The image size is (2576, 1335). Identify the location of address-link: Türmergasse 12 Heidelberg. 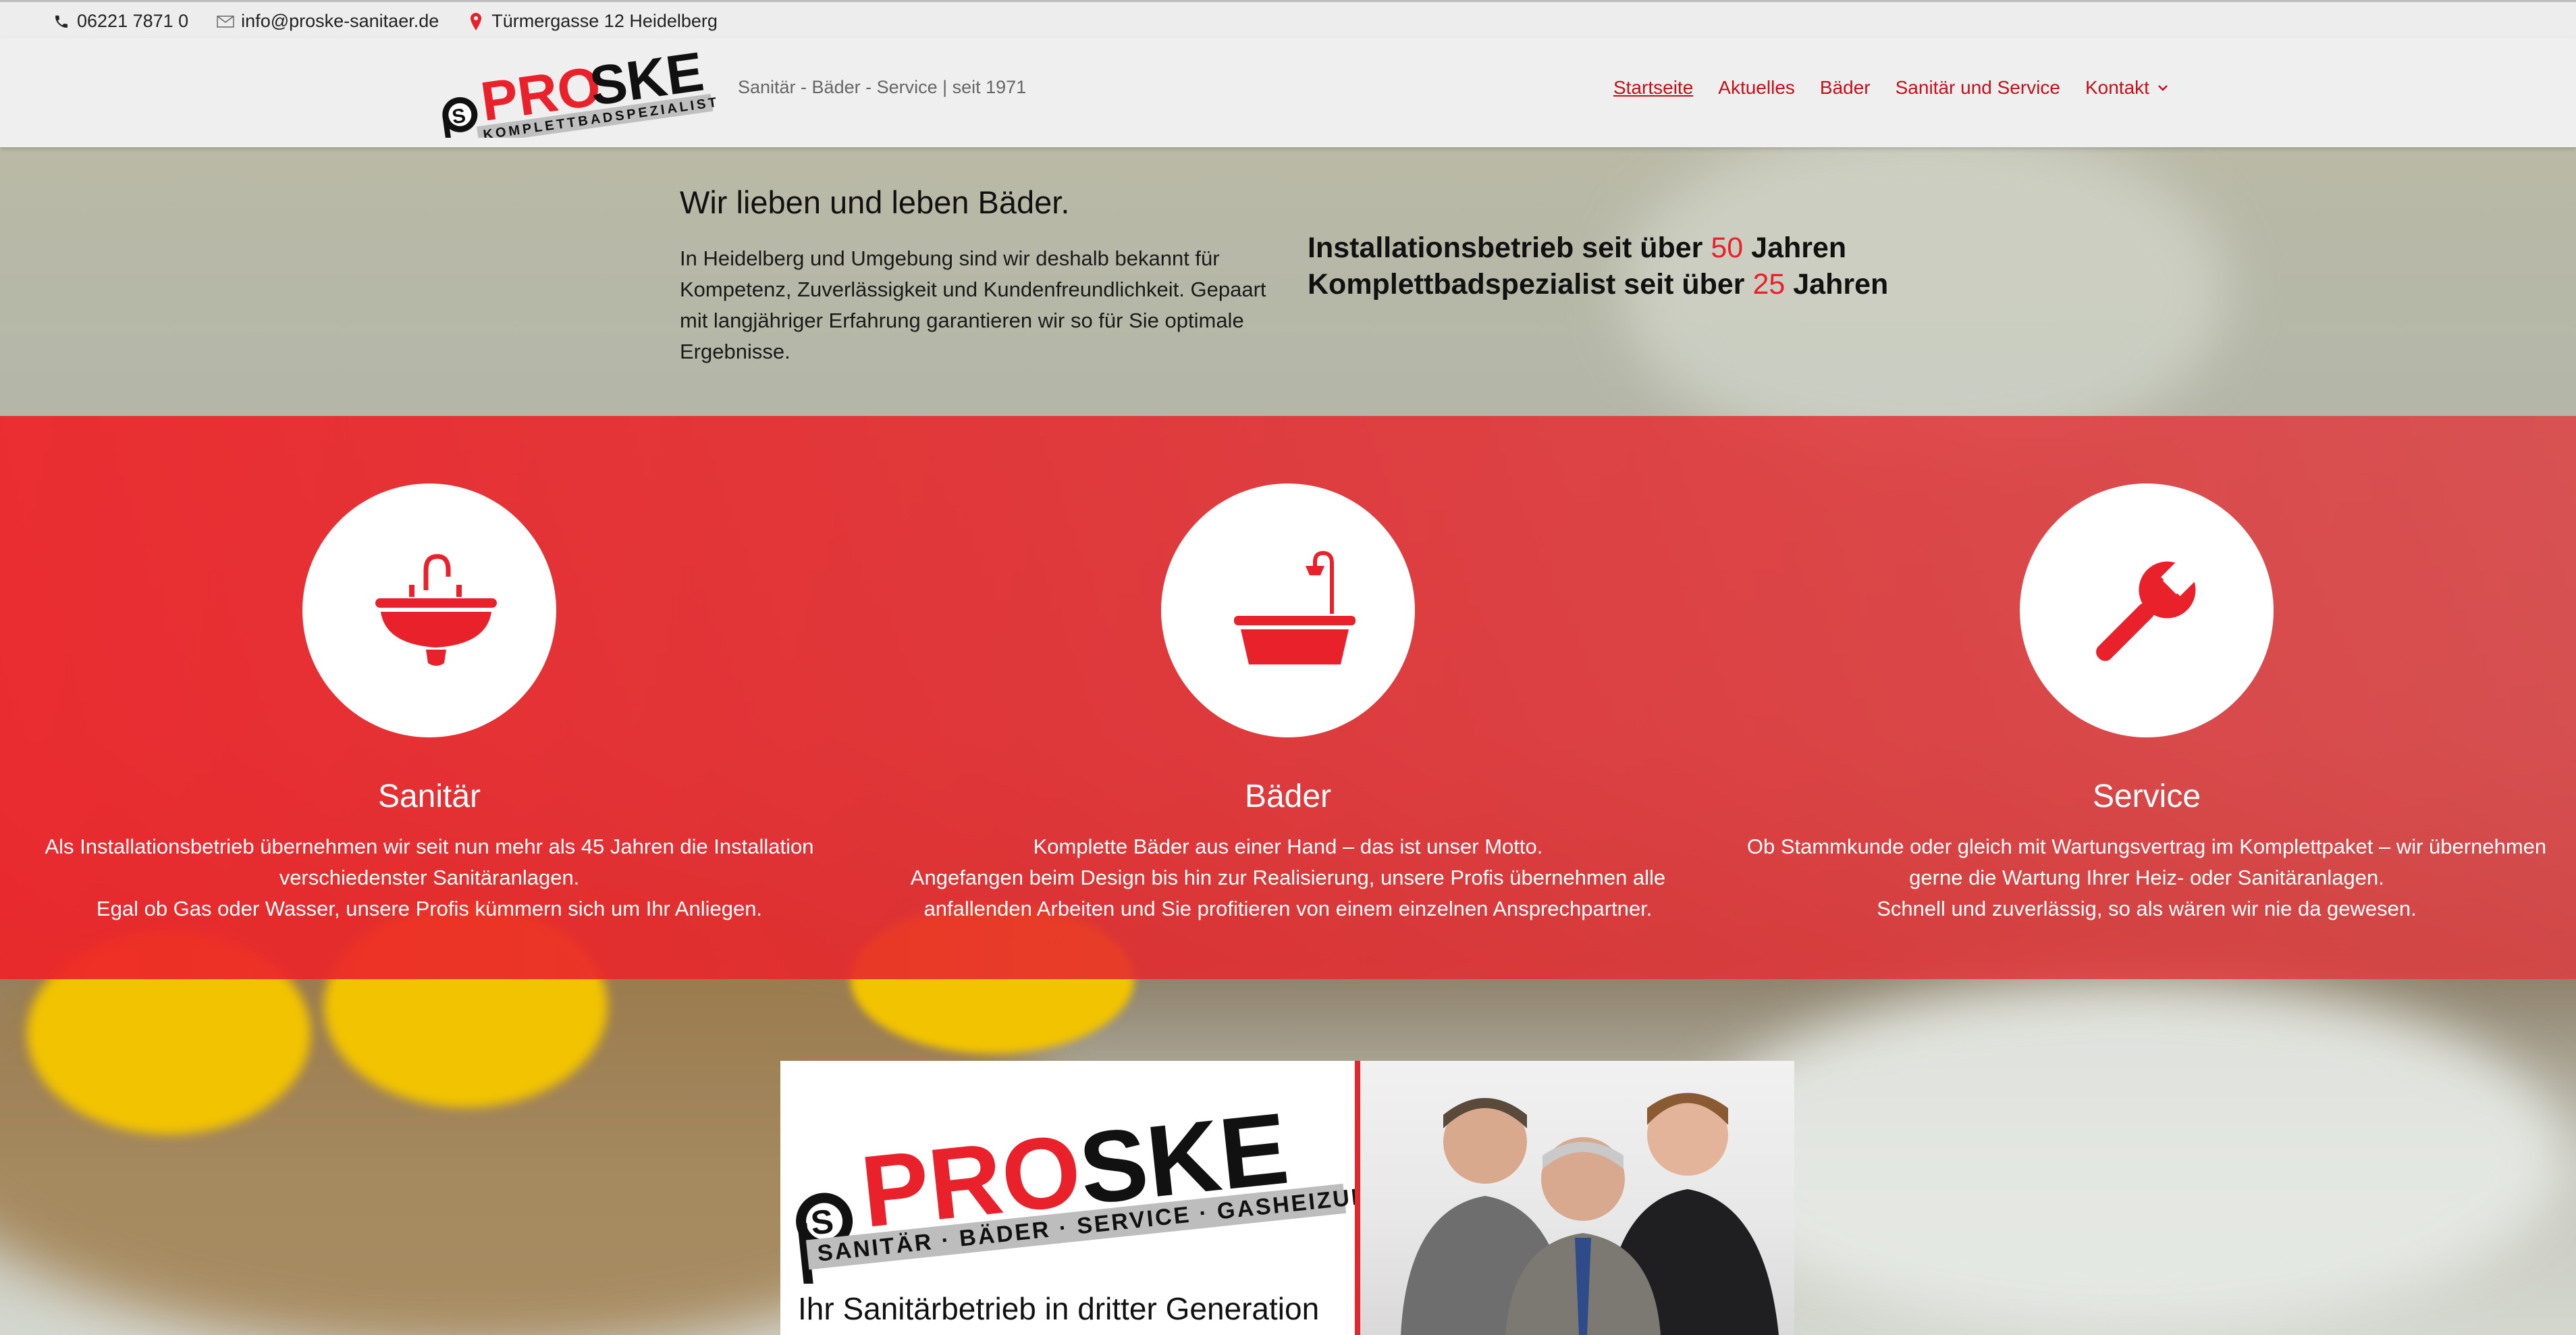
(592, 21).